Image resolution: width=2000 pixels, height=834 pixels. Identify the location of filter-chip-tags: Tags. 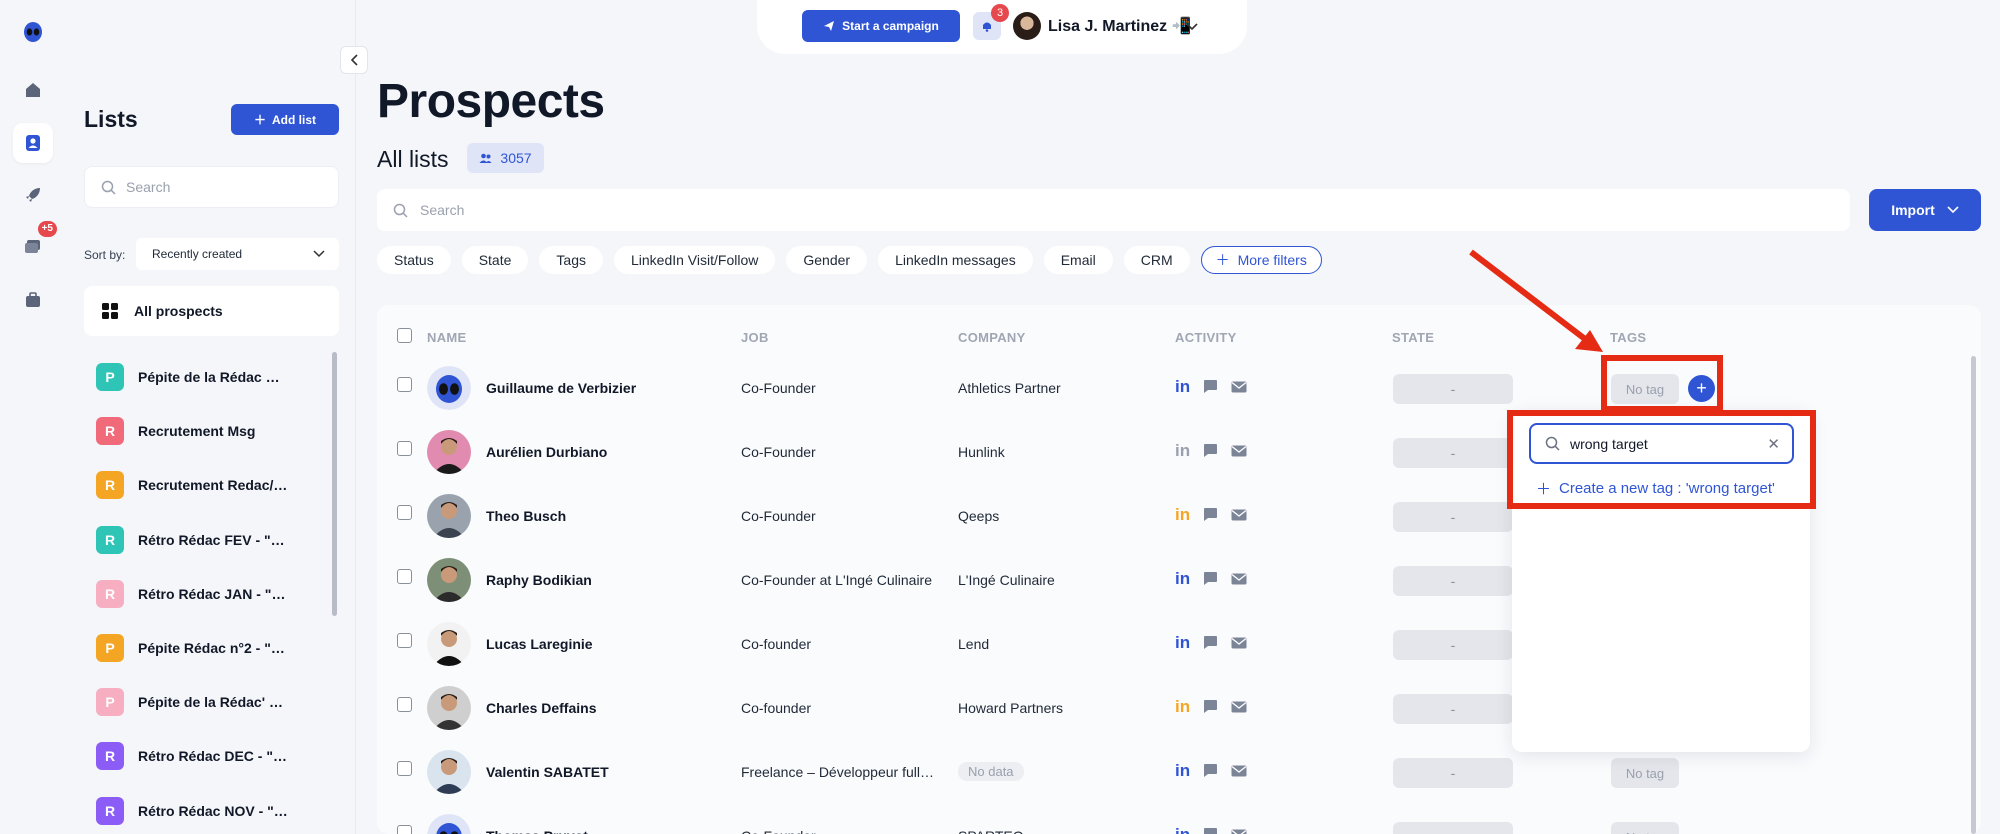
(571, 260).